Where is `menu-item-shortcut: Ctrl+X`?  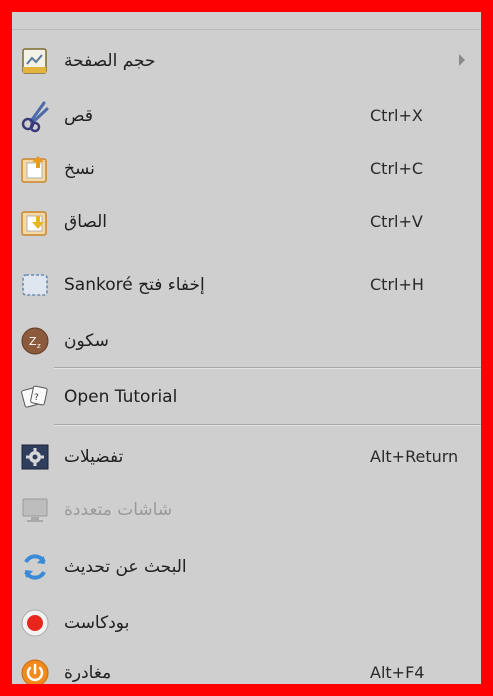
menu-item-shortcut: Ctrl+X is located at coordinates (396, 115).